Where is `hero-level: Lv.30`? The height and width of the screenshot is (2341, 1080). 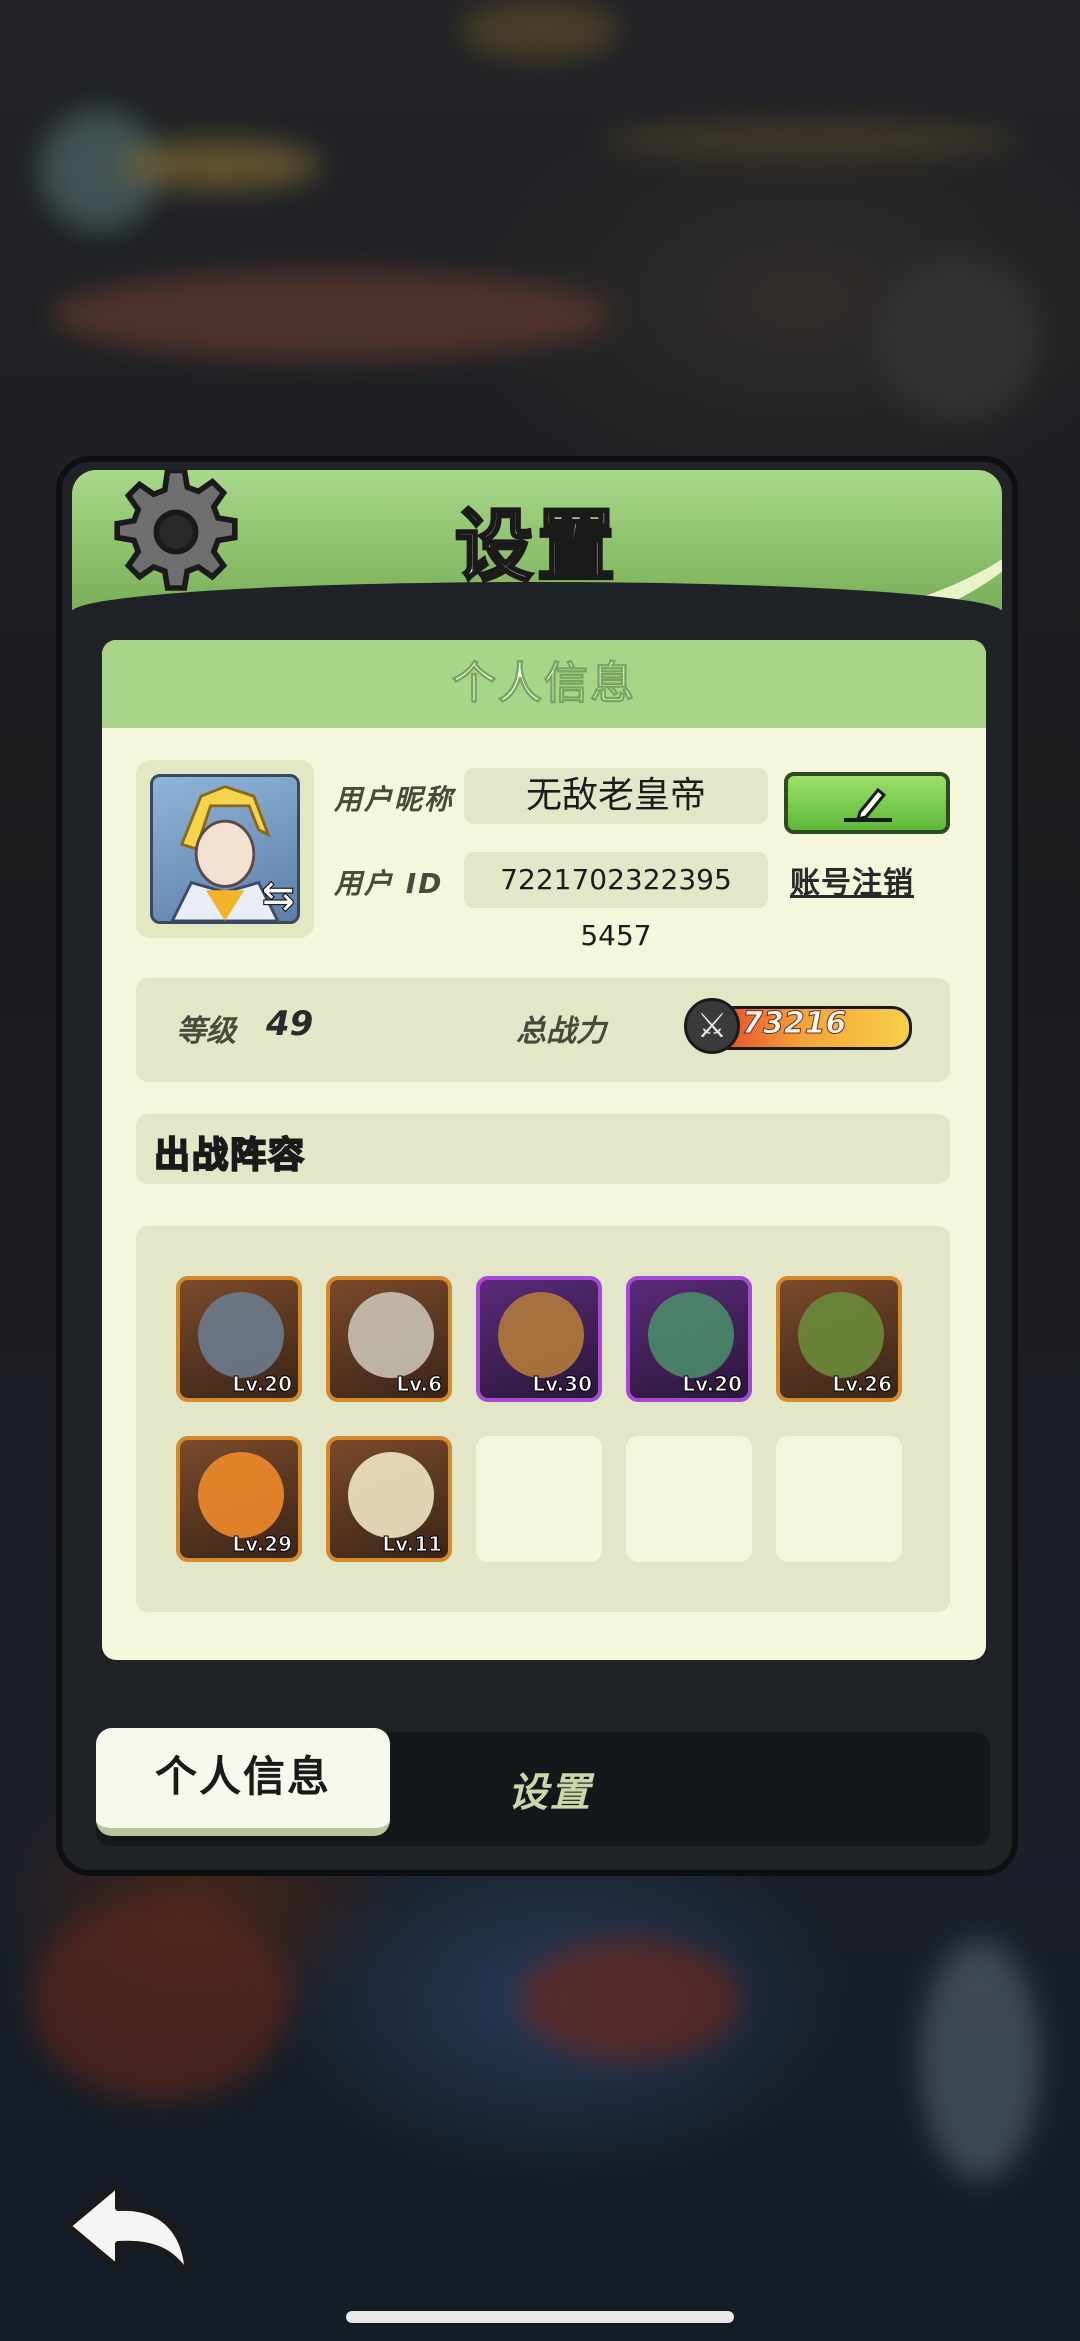
hero-level: Lv.30 is located at coordinates (562, 1384).